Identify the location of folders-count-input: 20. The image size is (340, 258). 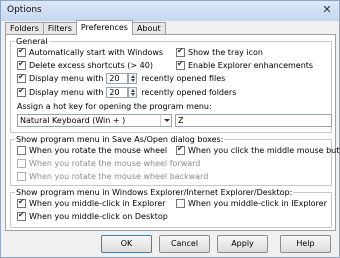
(117, 92).